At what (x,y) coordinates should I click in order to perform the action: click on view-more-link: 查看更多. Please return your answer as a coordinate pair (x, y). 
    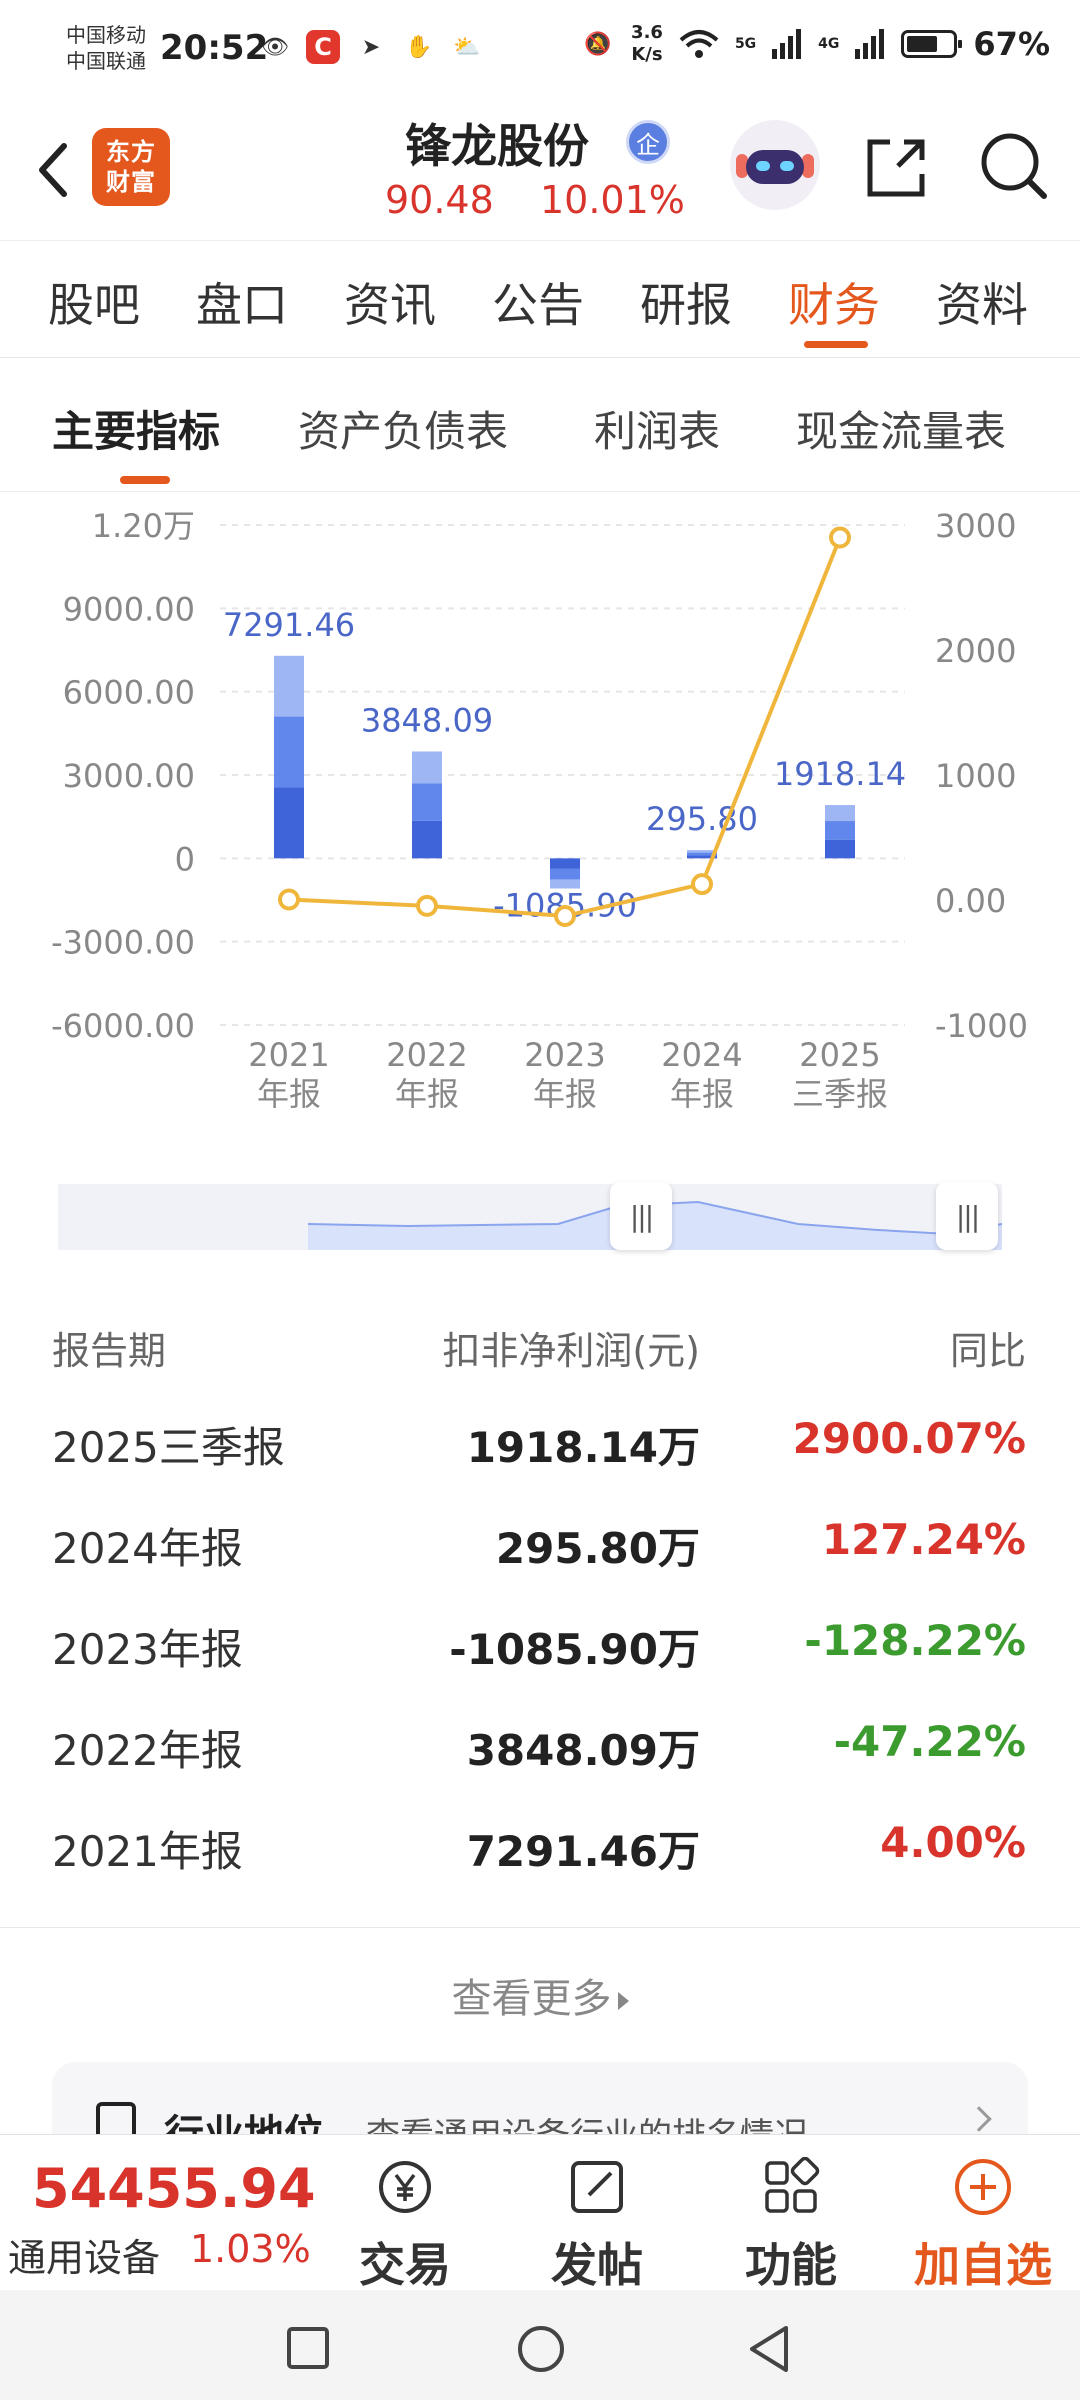
    Looking at the image, I should click on (540, 1995).